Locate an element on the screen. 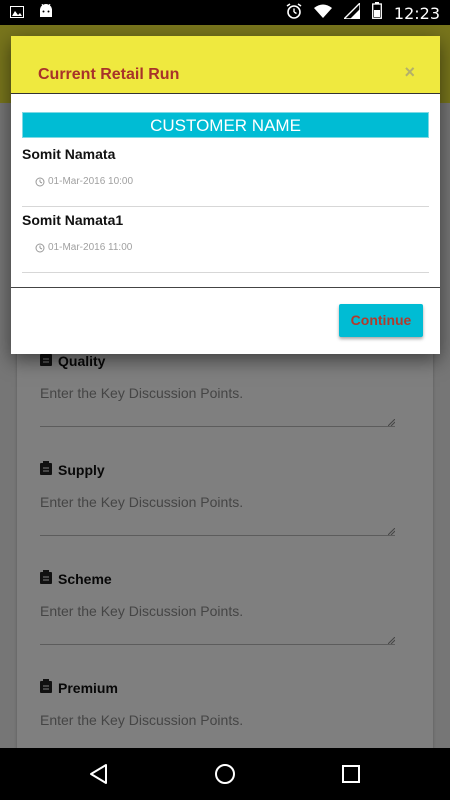 Image resolution: width=450 pixels, height=800 pixels. battery-icon is located at coordinates (376, 13).